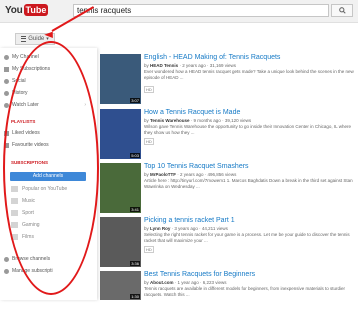 The image size is (358, 326). I want to click on duration: 3:36, so click(135, 263).